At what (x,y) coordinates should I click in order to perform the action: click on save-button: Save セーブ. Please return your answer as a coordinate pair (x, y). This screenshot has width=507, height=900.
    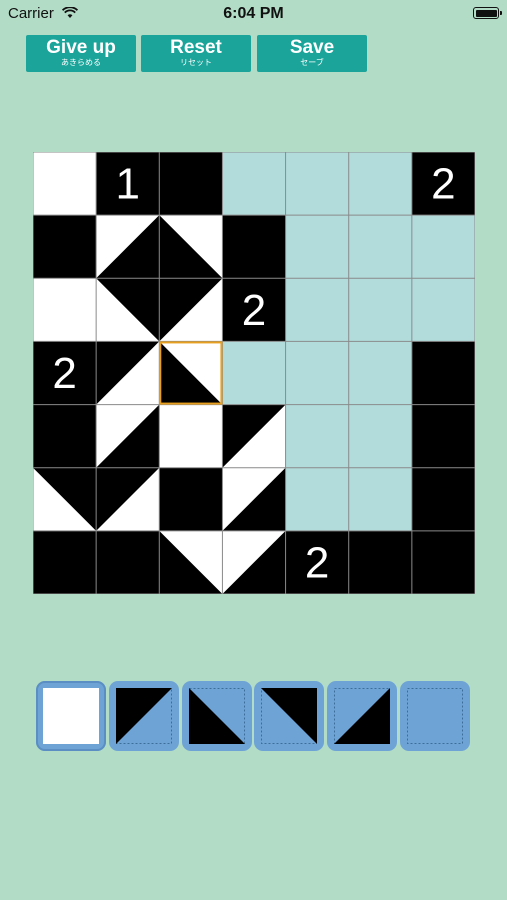
    Looking at the image, I should click on (312, 53).